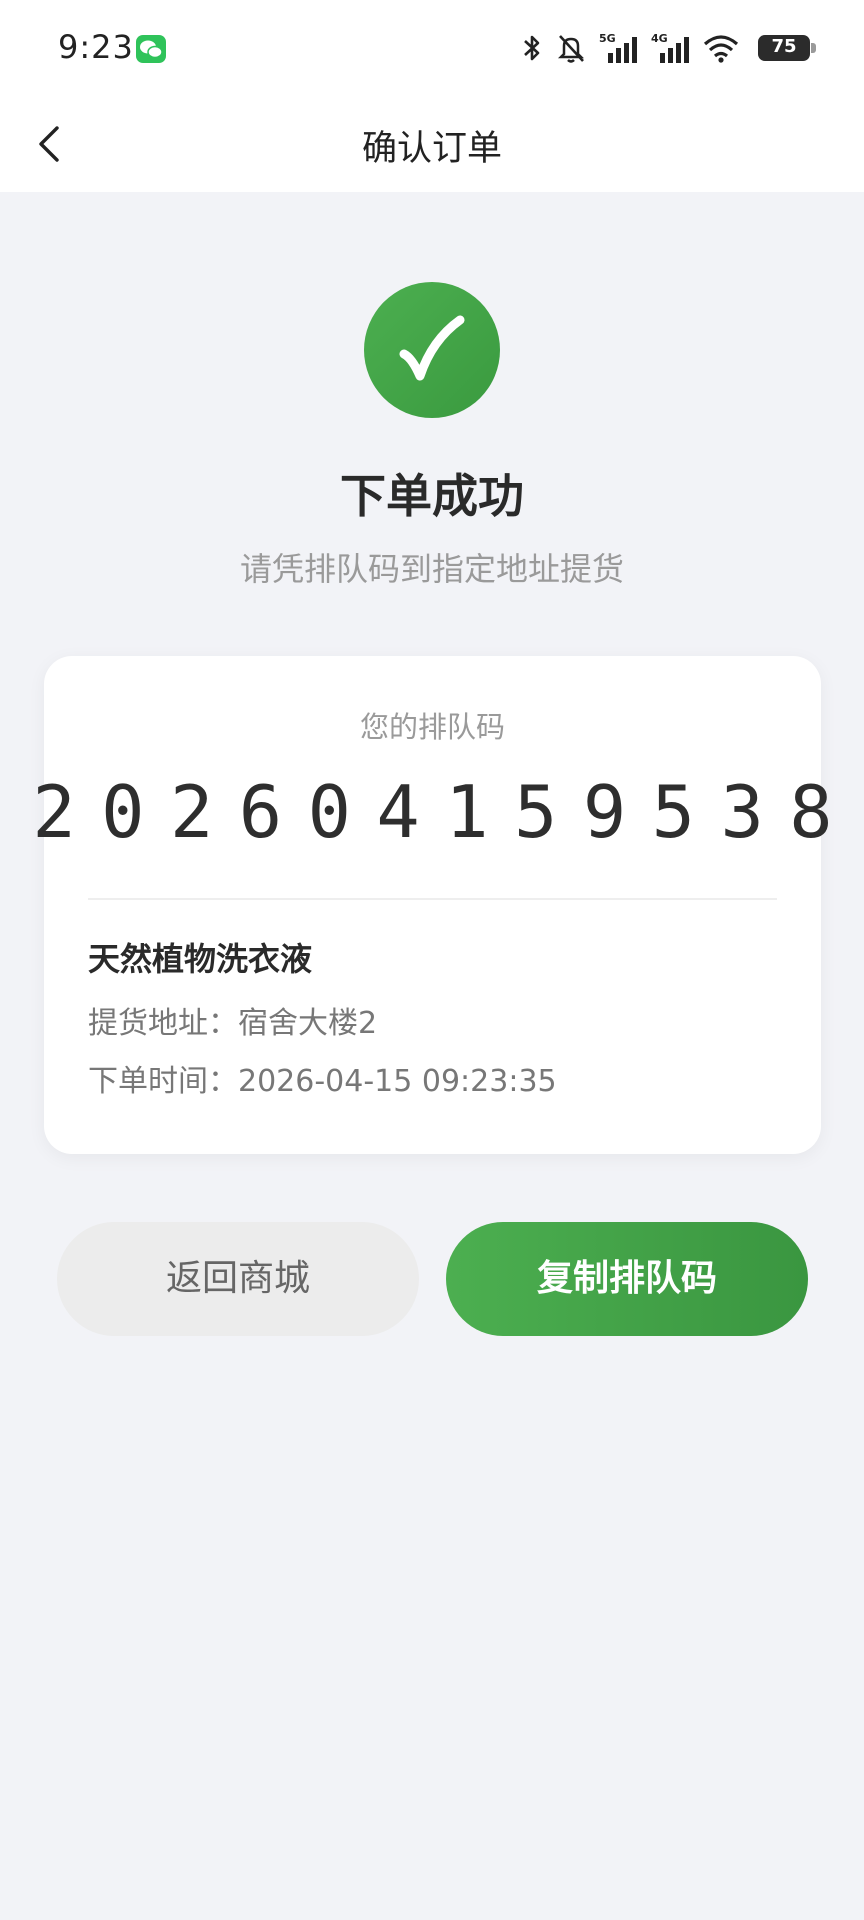 The width and height of the screenshot is (864, 1920). What do you see at coordinates (151, 49) in the screenshot?
I see `wechat-notification-icon` at bounding box center [151, 49].